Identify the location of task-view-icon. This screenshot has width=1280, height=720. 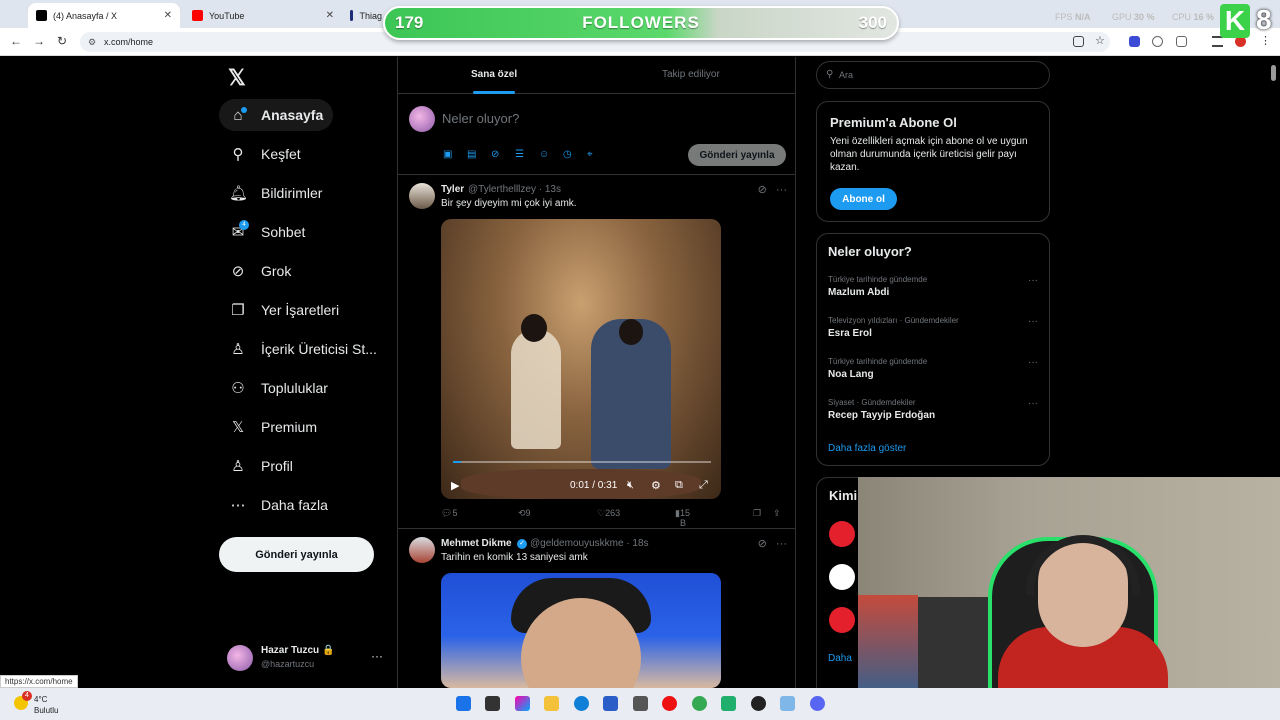
(492, 703).